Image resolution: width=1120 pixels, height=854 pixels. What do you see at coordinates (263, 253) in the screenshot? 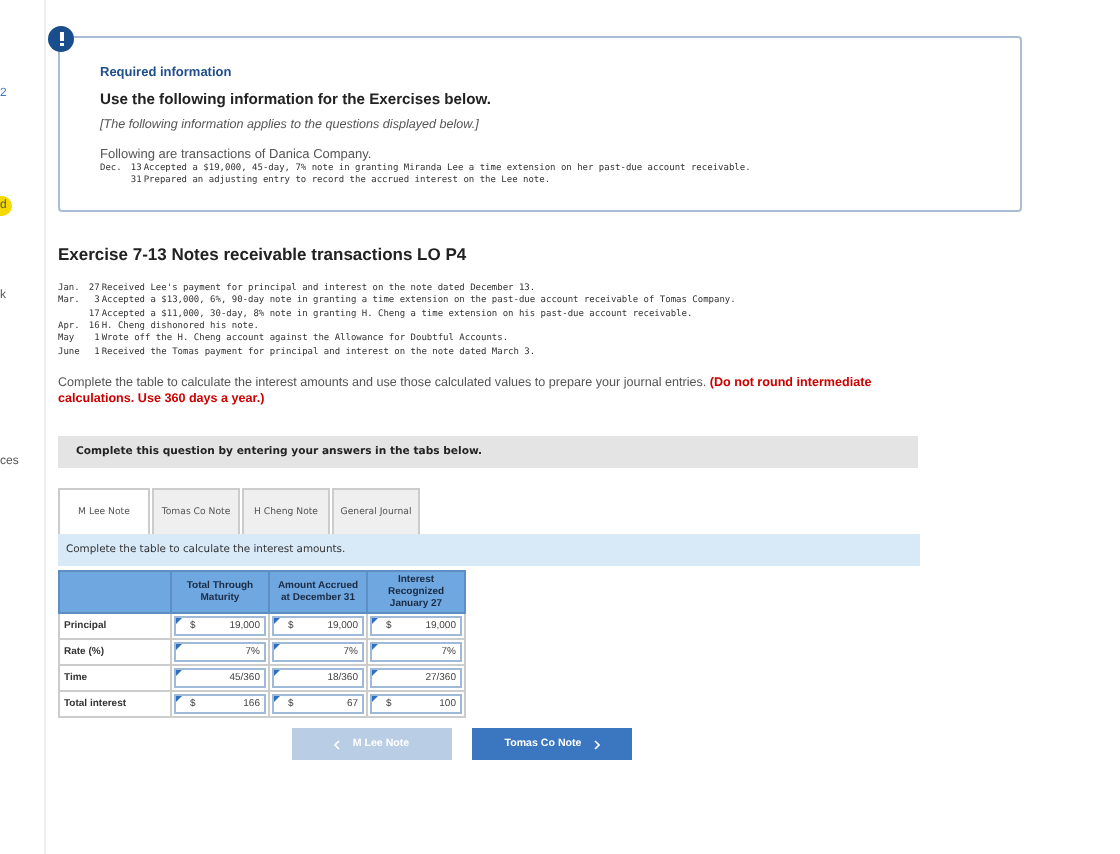
I see `exercise-title: Exercise 7-13 Notes receivable transactions LO P4` at bounding box center [263, 253].